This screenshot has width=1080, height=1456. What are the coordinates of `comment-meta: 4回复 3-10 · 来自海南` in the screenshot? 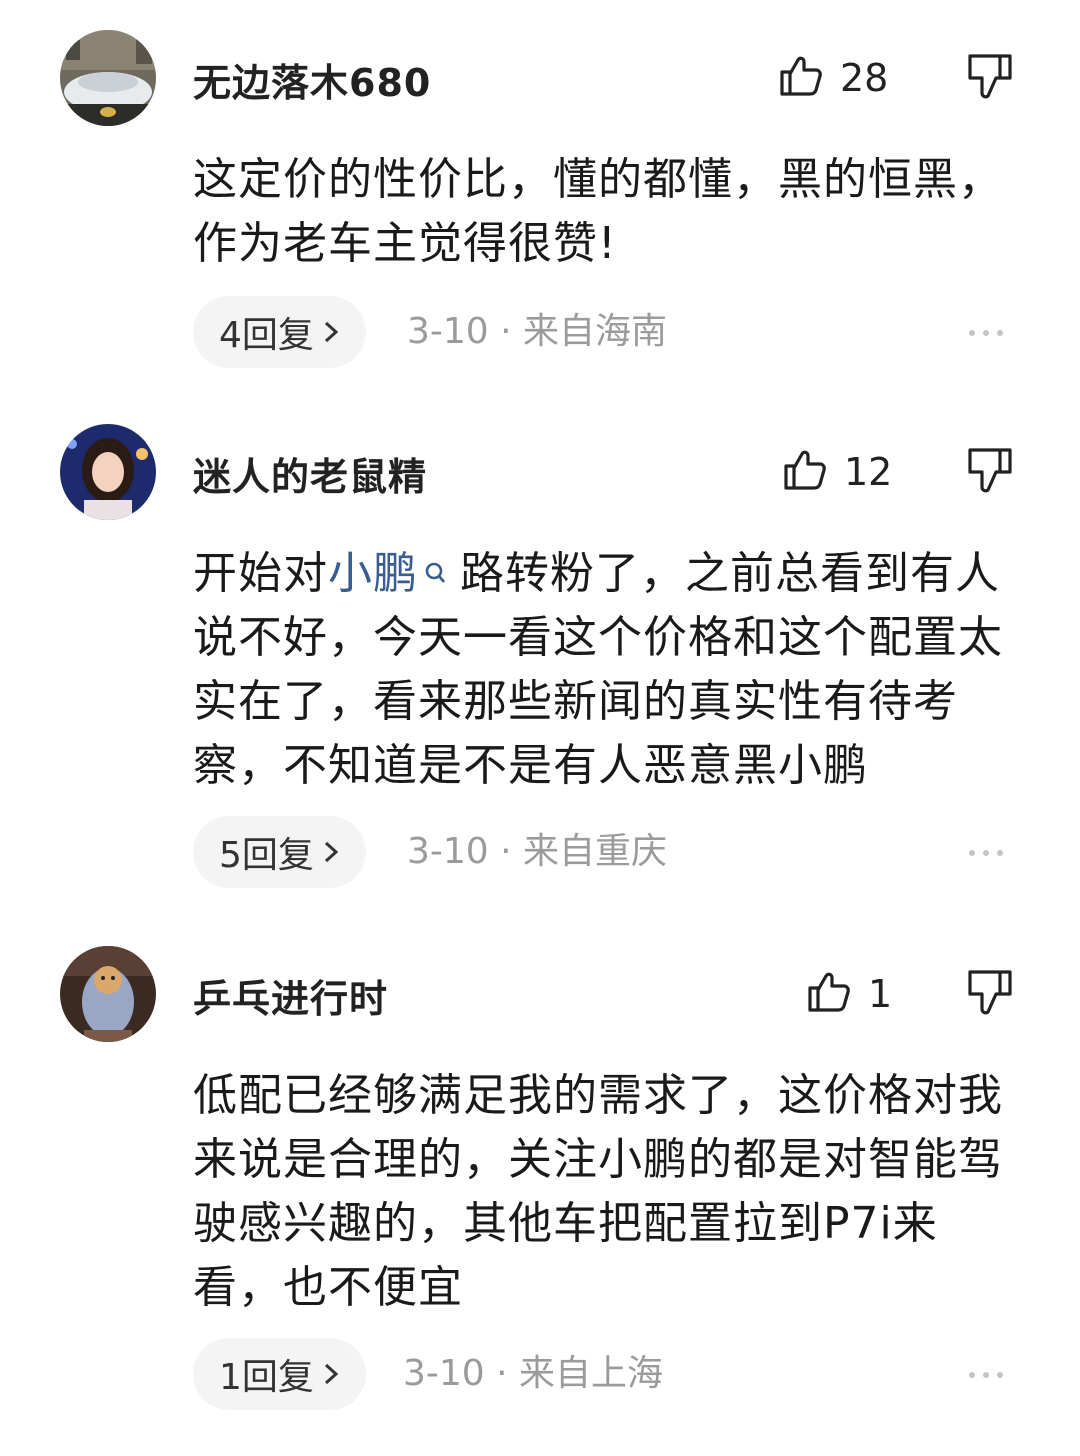 It's located at (608, 332).